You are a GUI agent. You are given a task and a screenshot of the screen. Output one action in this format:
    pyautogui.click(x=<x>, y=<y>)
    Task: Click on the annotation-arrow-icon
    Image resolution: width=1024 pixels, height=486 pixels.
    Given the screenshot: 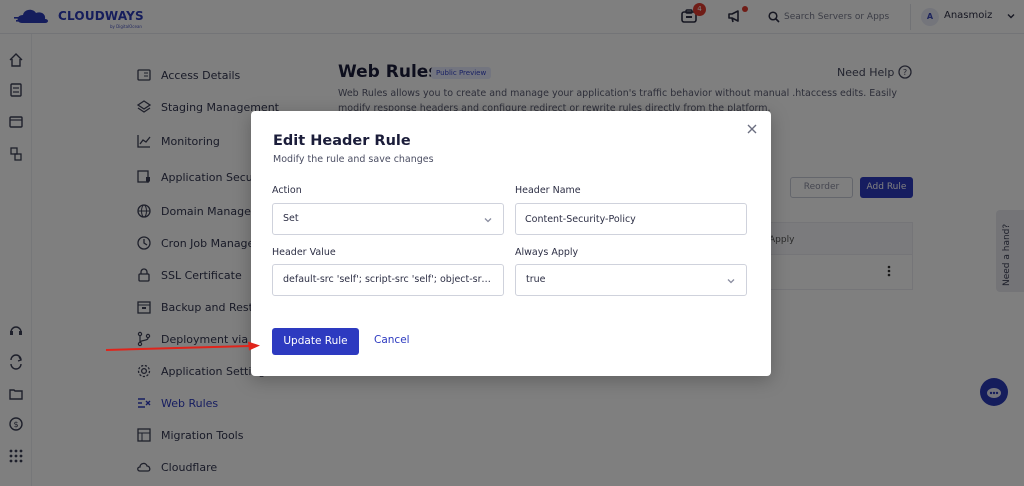 What is the action you would take?
    pyautogui.click(x=182, y=346)
    